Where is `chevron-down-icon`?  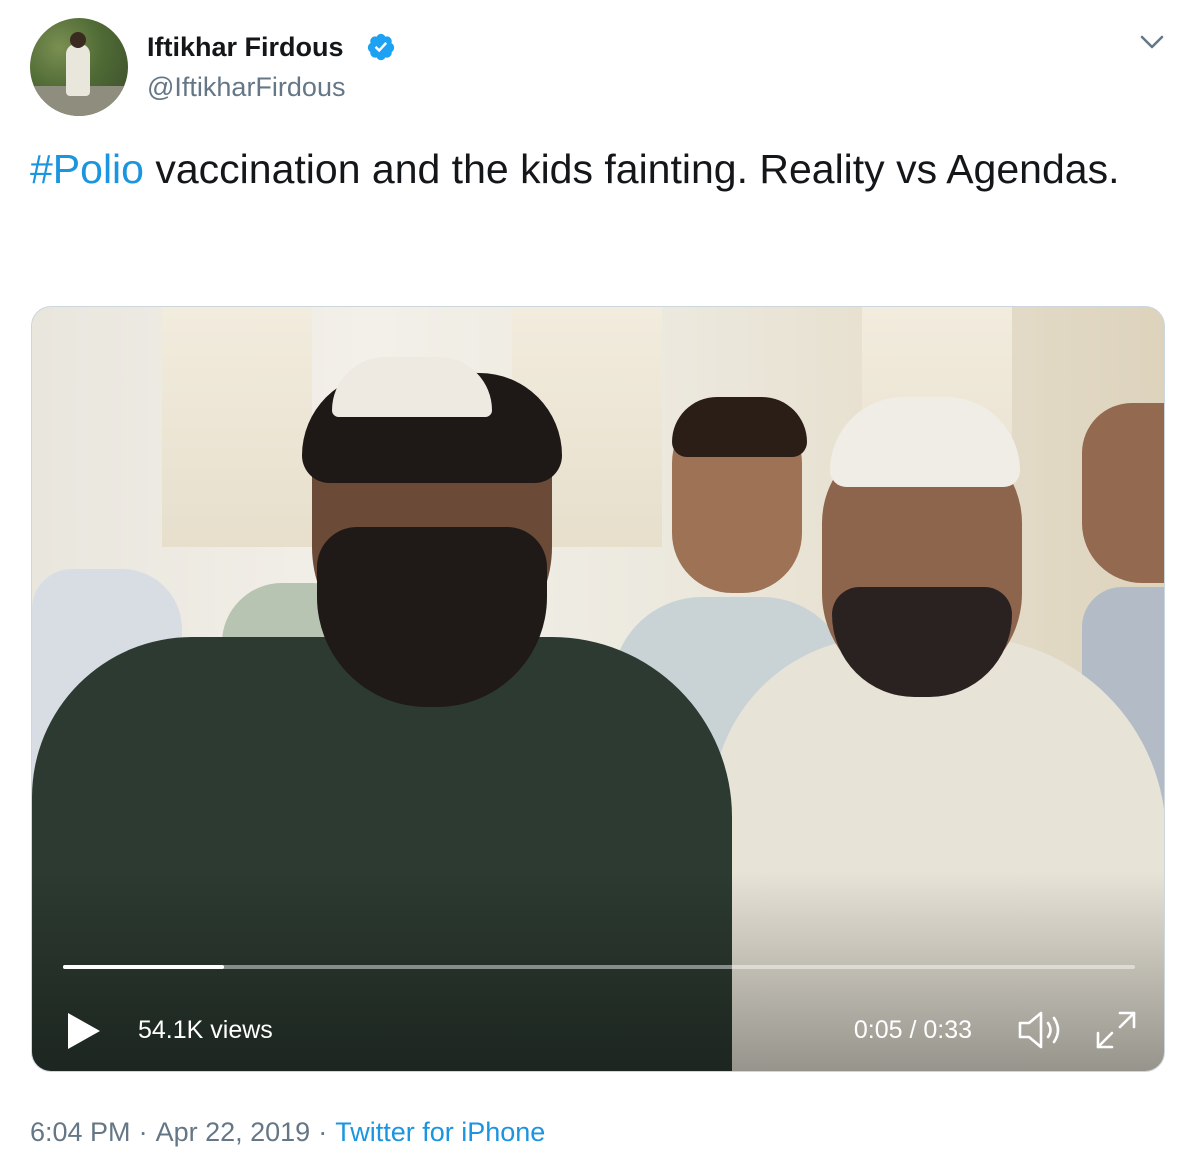
chevron-down-icon is located at coordinates (1152, 42).